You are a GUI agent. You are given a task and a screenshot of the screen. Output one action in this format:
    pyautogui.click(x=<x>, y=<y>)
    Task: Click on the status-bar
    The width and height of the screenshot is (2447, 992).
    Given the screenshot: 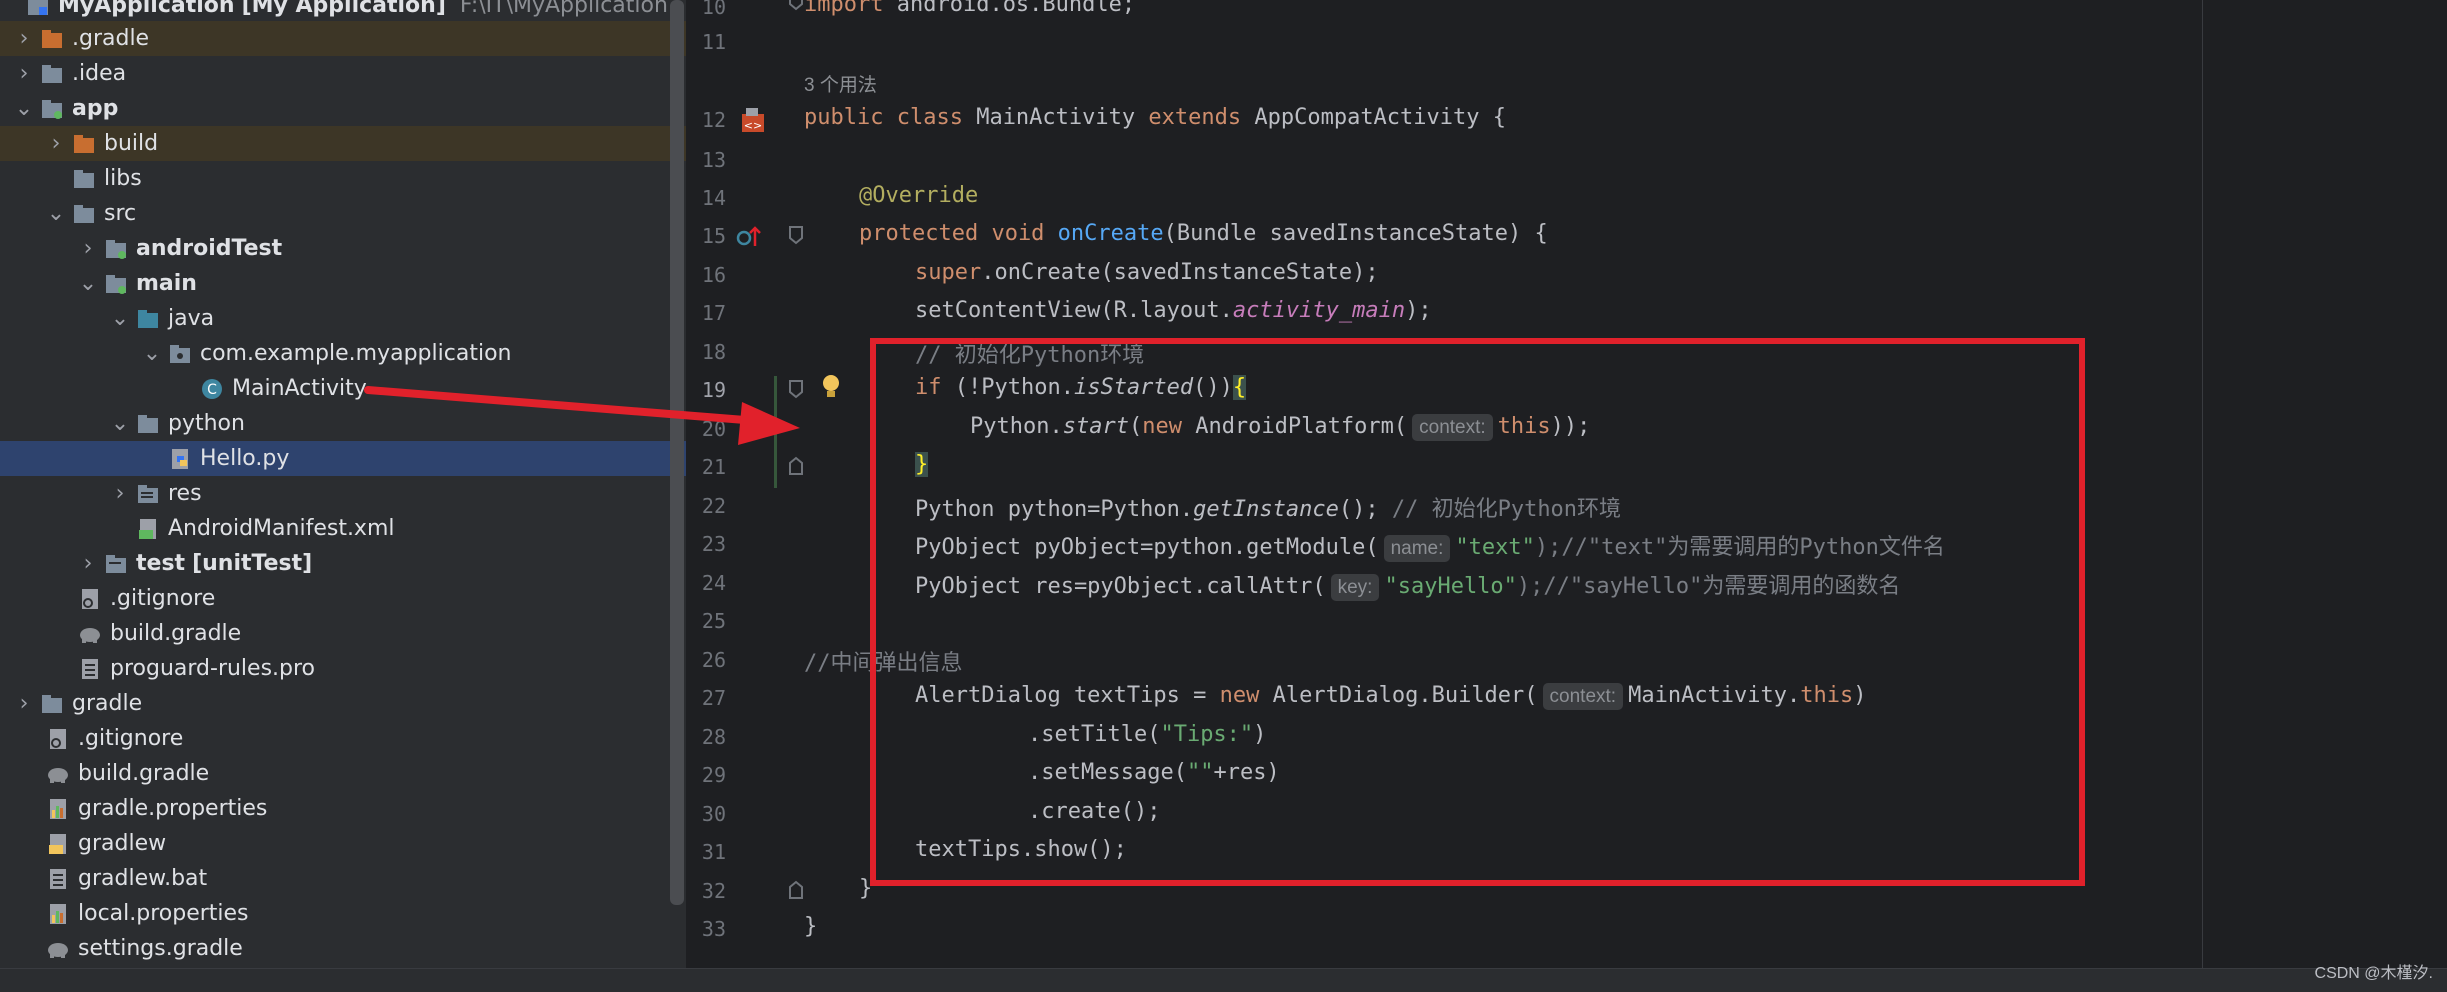 What is the action you would take?
    pyautogui.click(x=1223, y=980)
    